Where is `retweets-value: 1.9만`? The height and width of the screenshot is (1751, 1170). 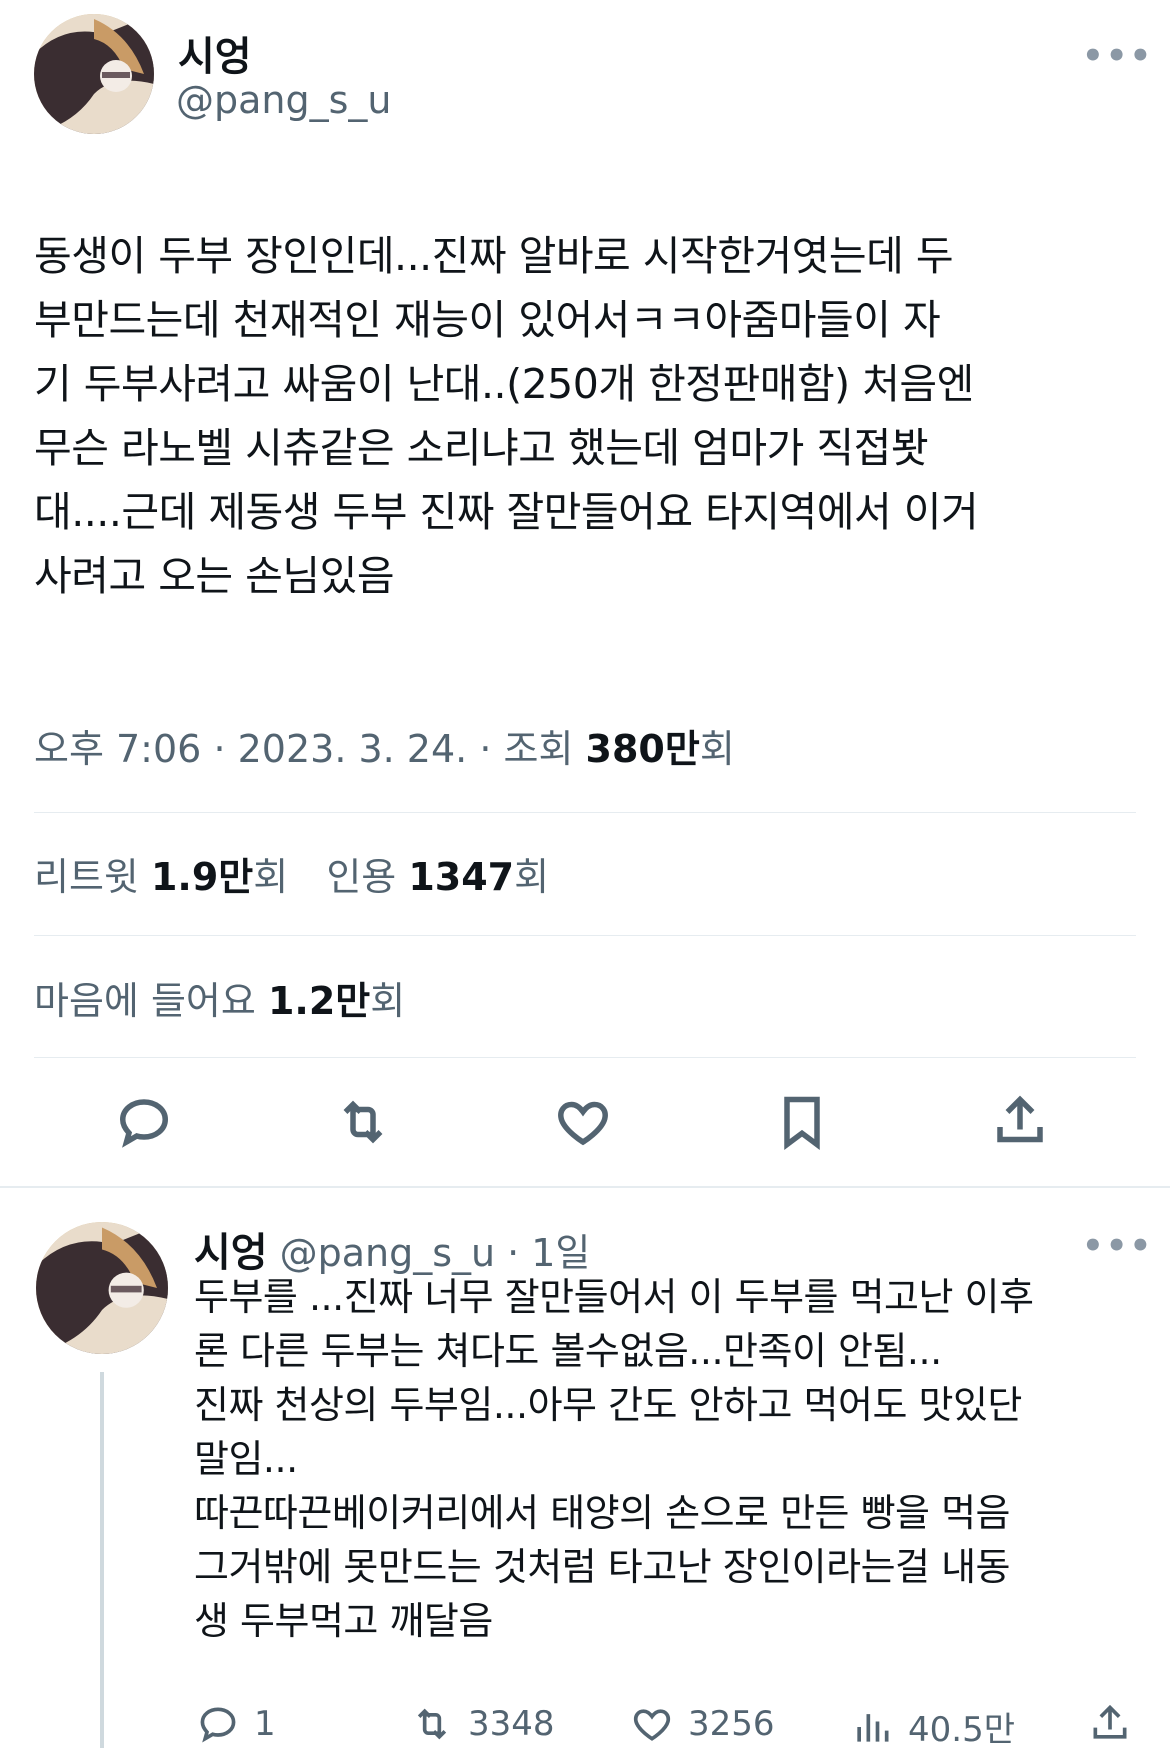 retweets-value: 1.9만 is located at coordinates (202, 877).